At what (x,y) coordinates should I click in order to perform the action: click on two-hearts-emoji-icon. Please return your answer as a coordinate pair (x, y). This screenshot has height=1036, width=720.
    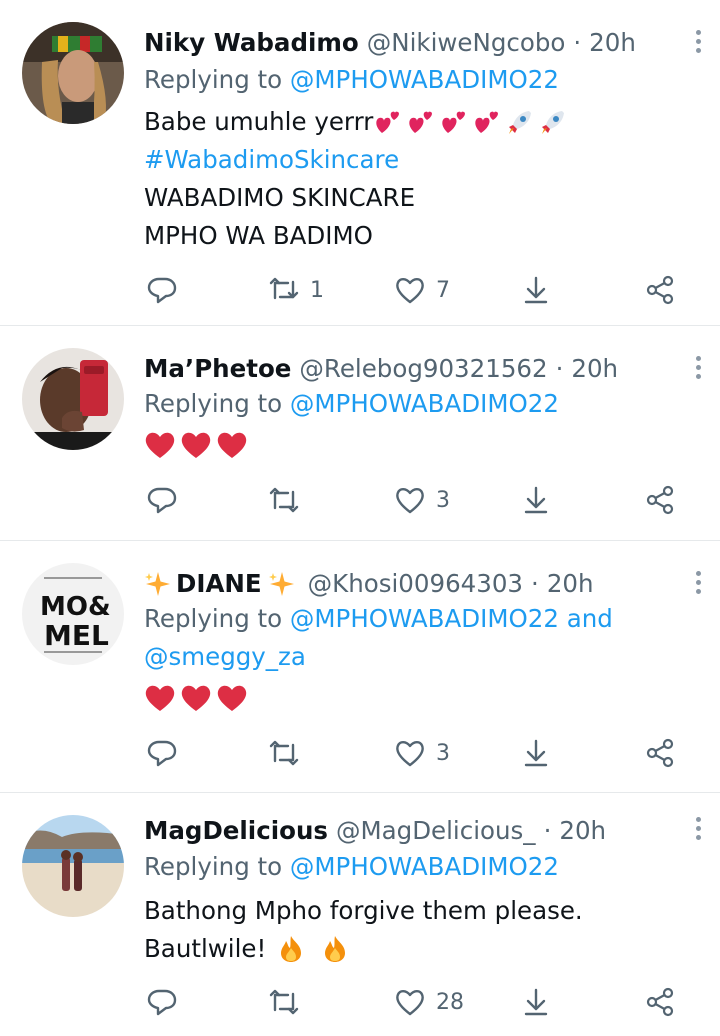
    Looking at the image, I should click on (388, 122).